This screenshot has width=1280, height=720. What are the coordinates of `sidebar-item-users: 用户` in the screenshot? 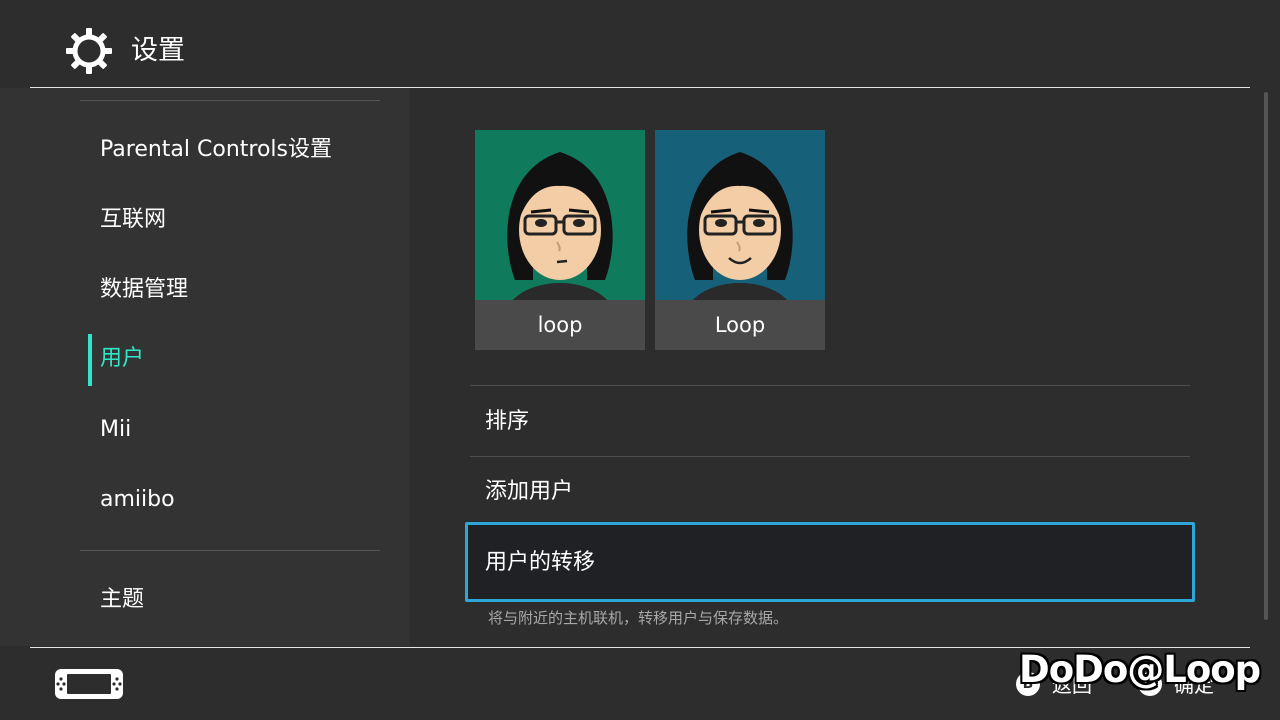 It's located at (122, 359).